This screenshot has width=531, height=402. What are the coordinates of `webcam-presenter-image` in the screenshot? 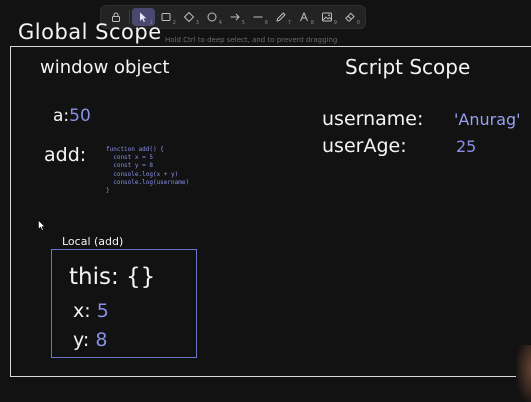 It's located at (523, 373).